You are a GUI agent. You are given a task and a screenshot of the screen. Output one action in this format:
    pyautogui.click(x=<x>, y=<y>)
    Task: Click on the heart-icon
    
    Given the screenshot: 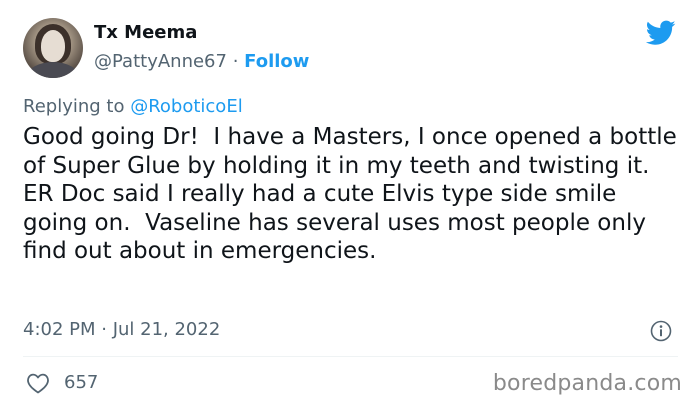 What is the action you would take?
    pyautogui.click(x=38, y=383)
    